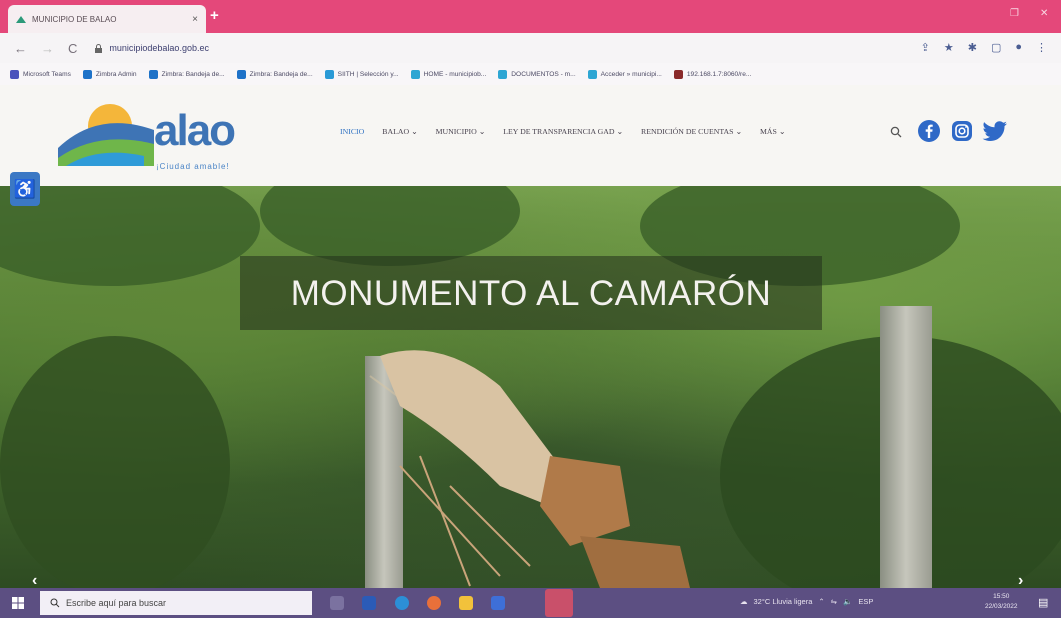 This screenshot has height=618, width=1061. What do you see at coordinates (74, 19) in the screenshot?
I see `tab-title: MUNICIPIO DE BALAO` at bounding box center [74, 19].